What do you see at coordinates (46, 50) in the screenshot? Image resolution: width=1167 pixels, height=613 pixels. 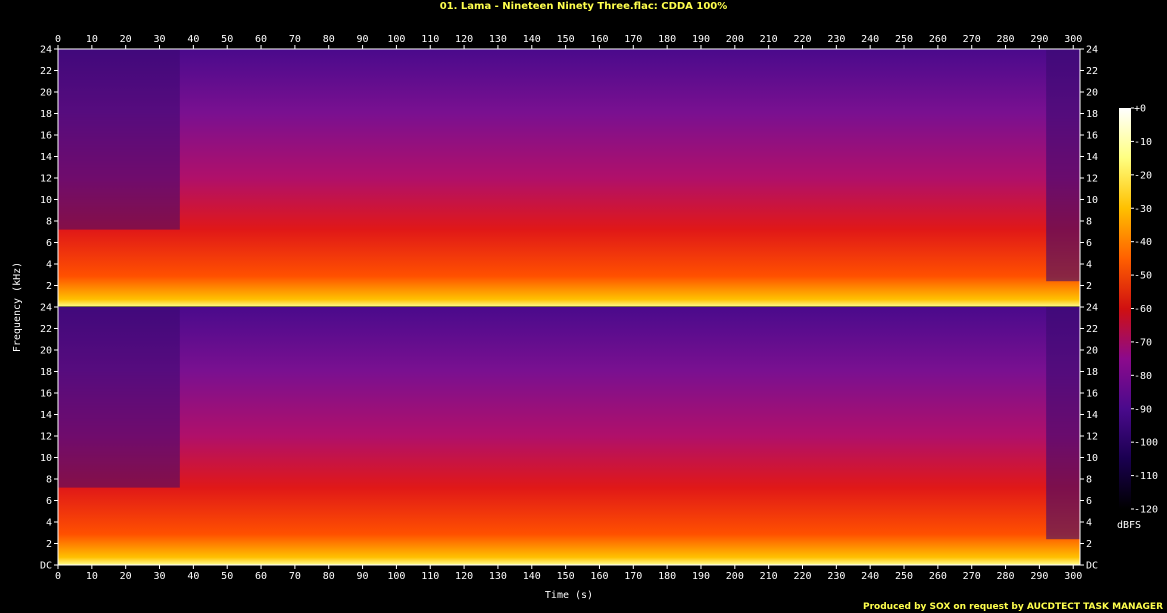 I see `y-tick-label: 24` at bounding box center [46, 50].